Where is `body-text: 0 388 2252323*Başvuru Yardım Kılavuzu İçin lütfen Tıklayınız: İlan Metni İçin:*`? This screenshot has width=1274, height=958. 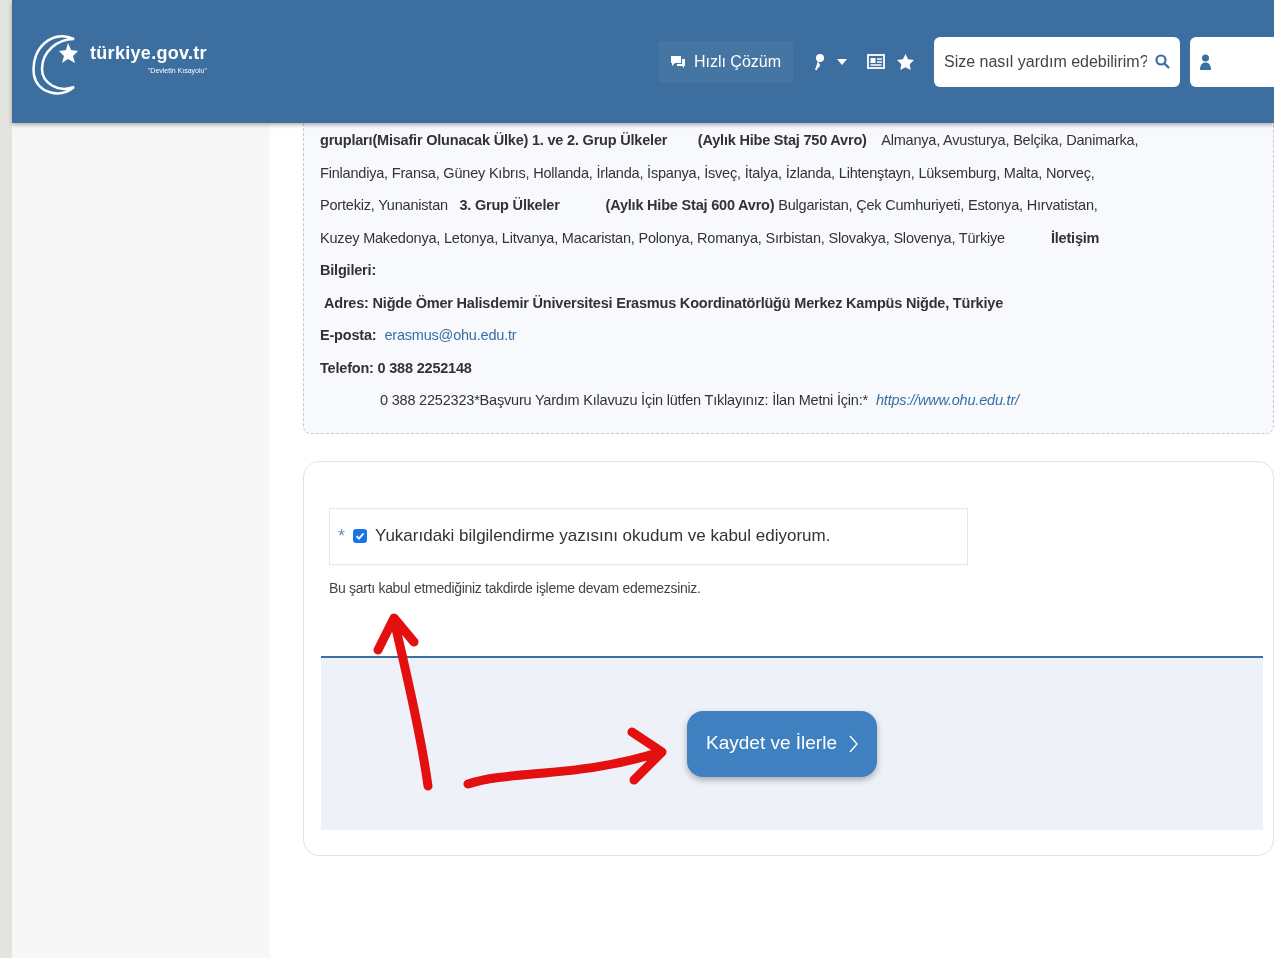
body-text: 0 388 2252323*Başvuru Yardım Kılavuzu İçin lütfen Tıklayınız: İlan Metni İçin:* is located at coordinates (624, 400).